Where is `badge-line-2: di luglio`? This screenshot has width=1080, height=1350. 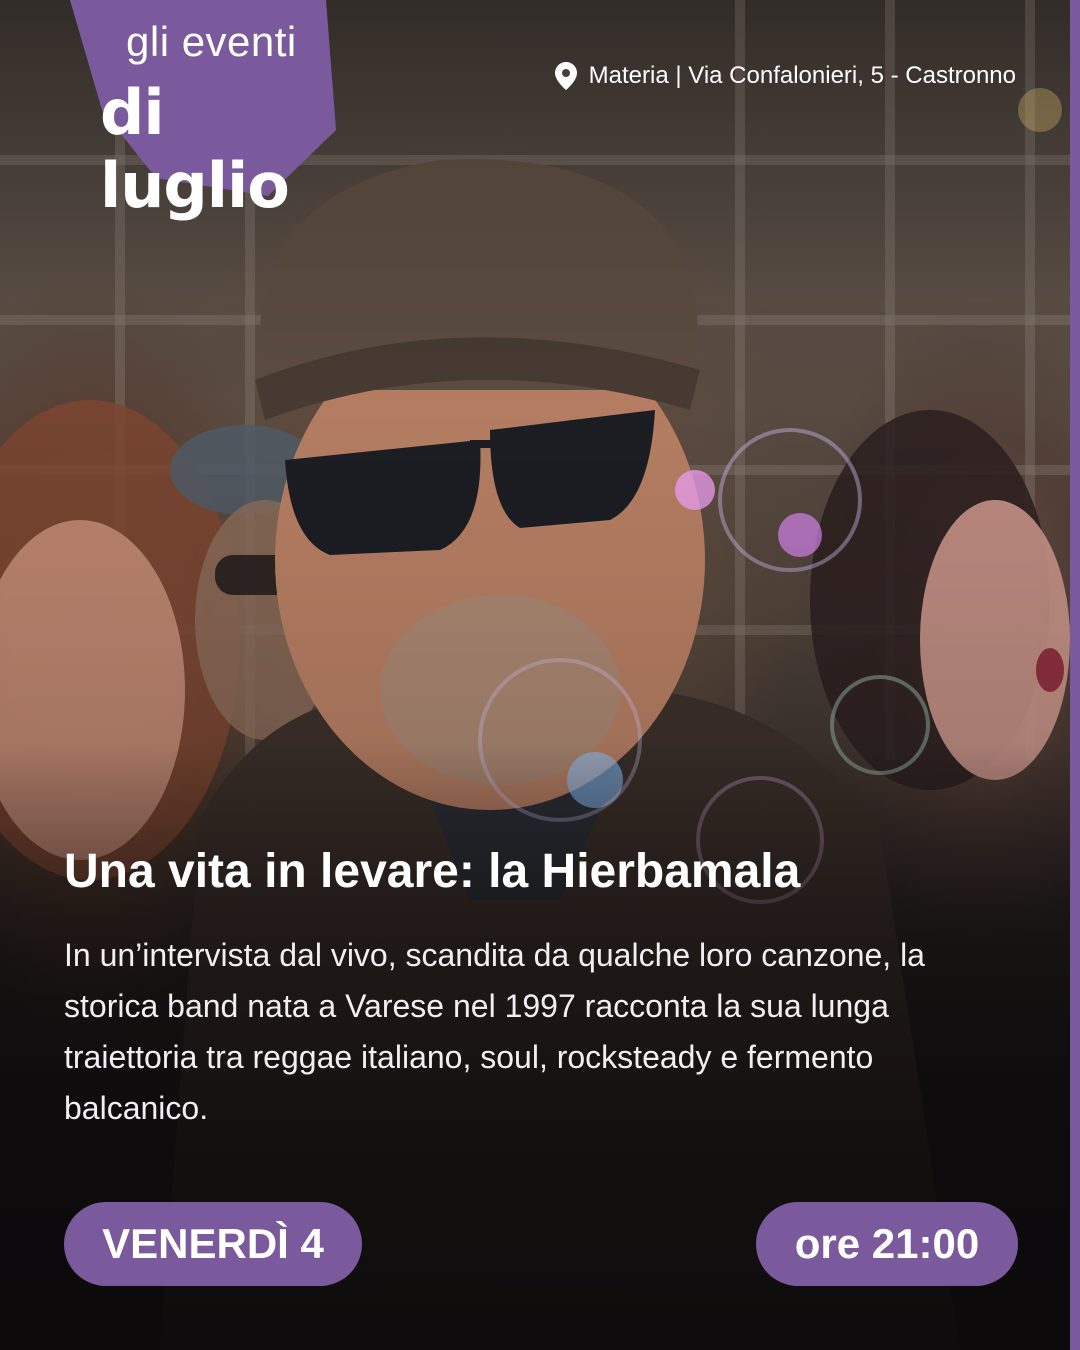
badge-line-2: di luglio is located at coordinates (195, 149).